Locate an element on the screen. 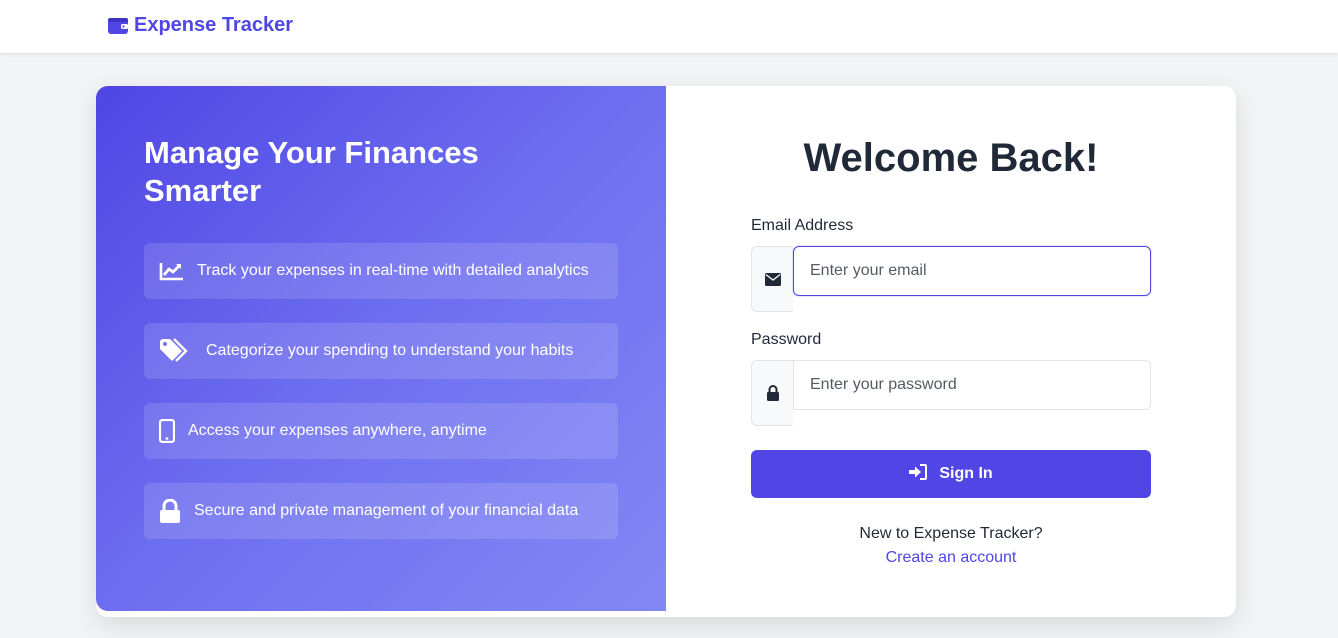 Image resolution: width=1338 pixels, height=638 pixels. navbar: Expense Tracker is located at coordinates (669, 26).